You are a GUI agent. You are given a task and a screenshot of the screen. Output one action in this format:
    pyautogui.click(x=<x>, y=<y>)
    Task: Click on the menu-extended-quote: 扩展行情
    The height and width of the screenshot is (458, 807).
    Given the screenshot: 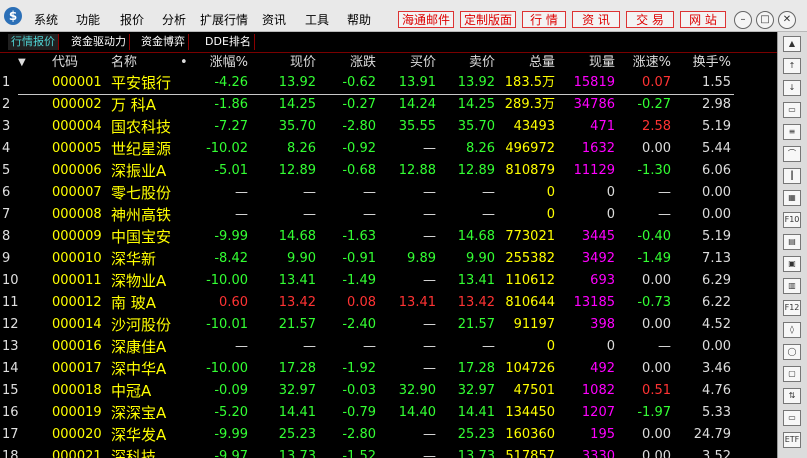 What is the action you would take?
    pyautogui.click(x=224, y=19)
    